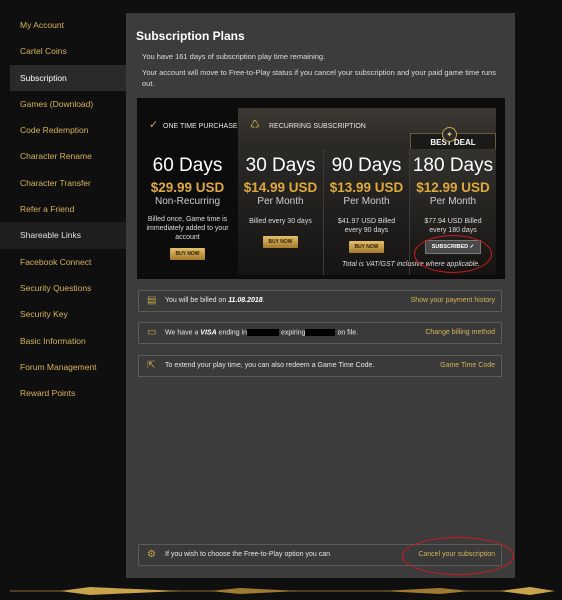 The width and height of the screenshot is (562, 600). Describe the element at coordinates (187, 201) in the screenshot. I see `plan-period: Non-Recurring` at that location.